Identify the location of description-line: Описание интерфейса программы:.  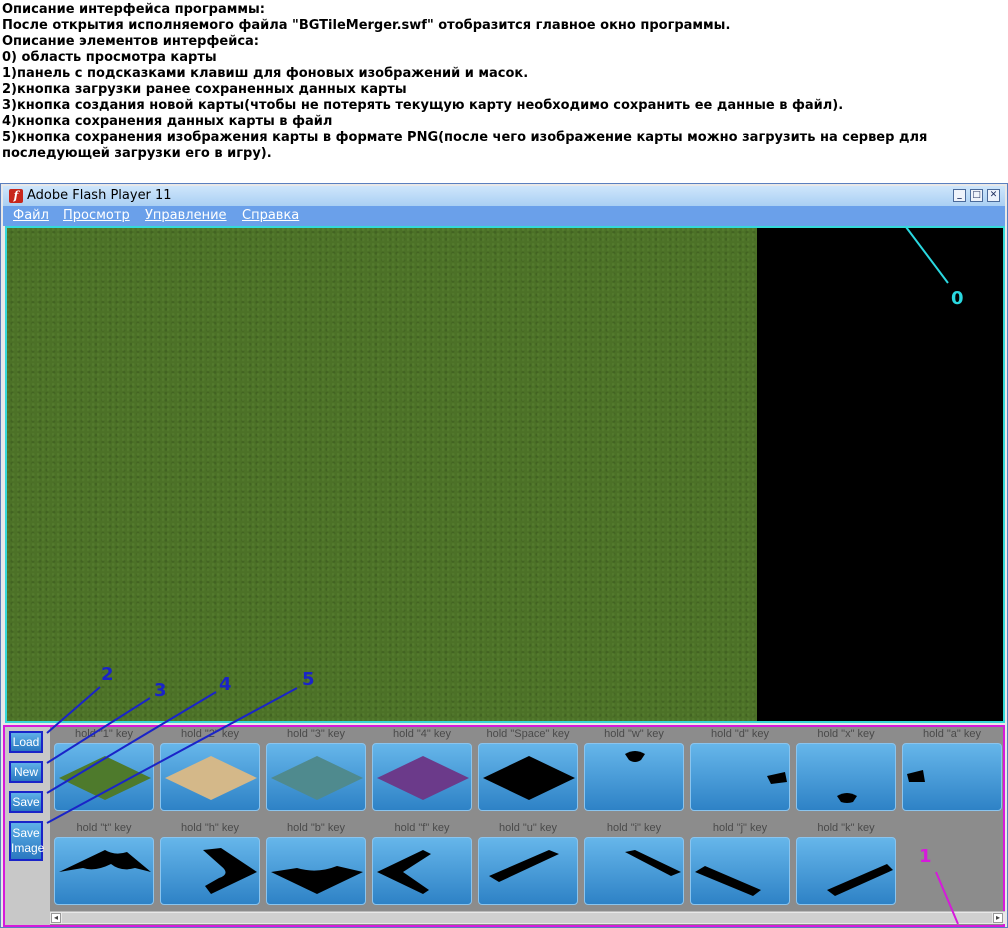
(133, 9).